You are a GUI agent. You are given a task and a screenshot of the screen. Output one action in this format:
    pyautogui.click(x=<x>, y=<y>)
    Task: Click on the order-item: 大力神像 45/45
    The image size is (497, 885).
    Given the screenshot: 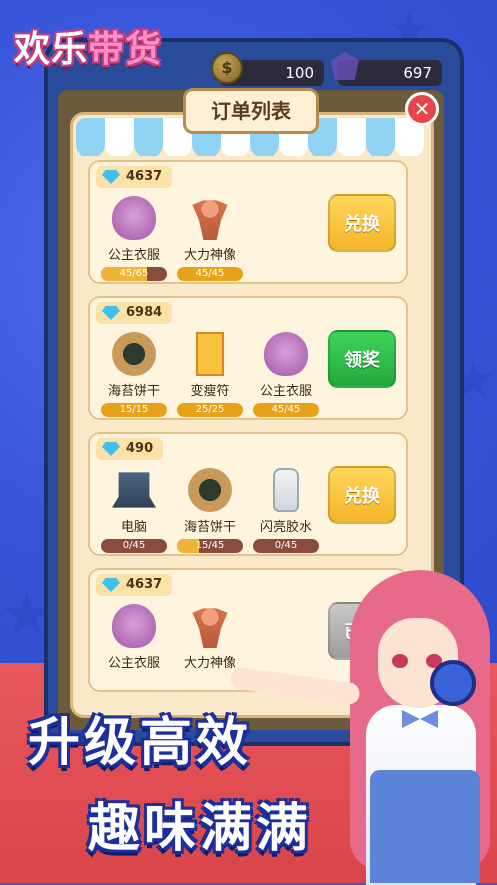 What is the action you would take?
    pyautogui.click(x=210, y=238)
    